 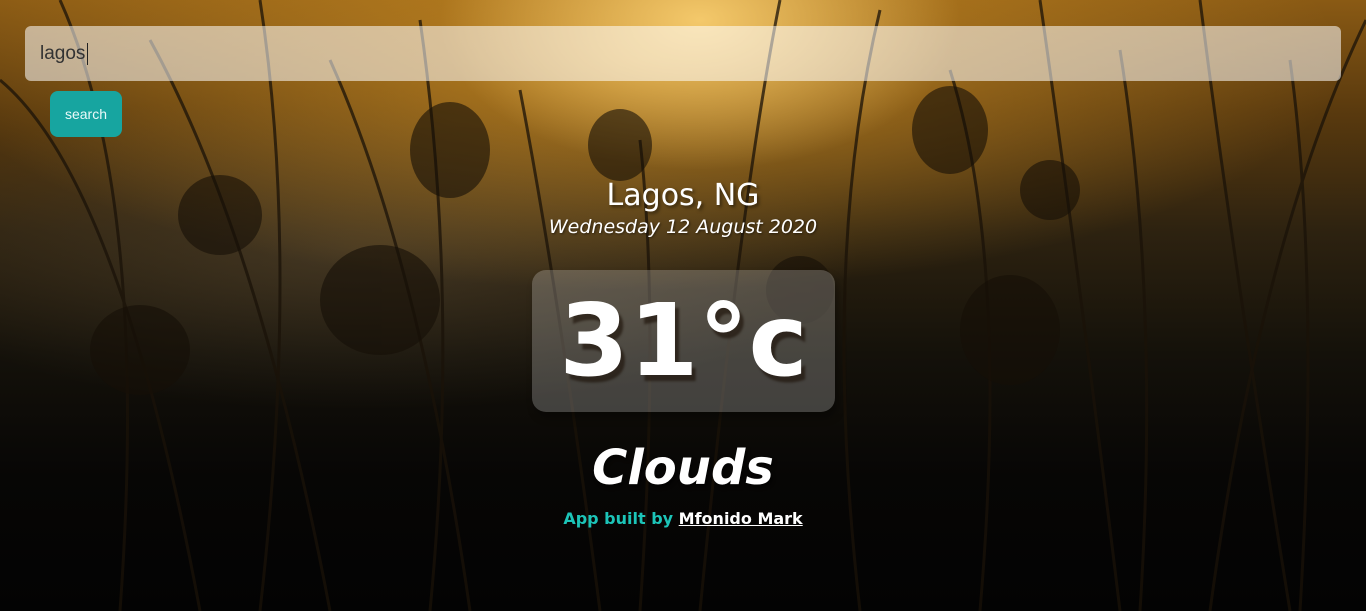 I want to click on location-title: Lagos, NG, so click(x=683, y=195).